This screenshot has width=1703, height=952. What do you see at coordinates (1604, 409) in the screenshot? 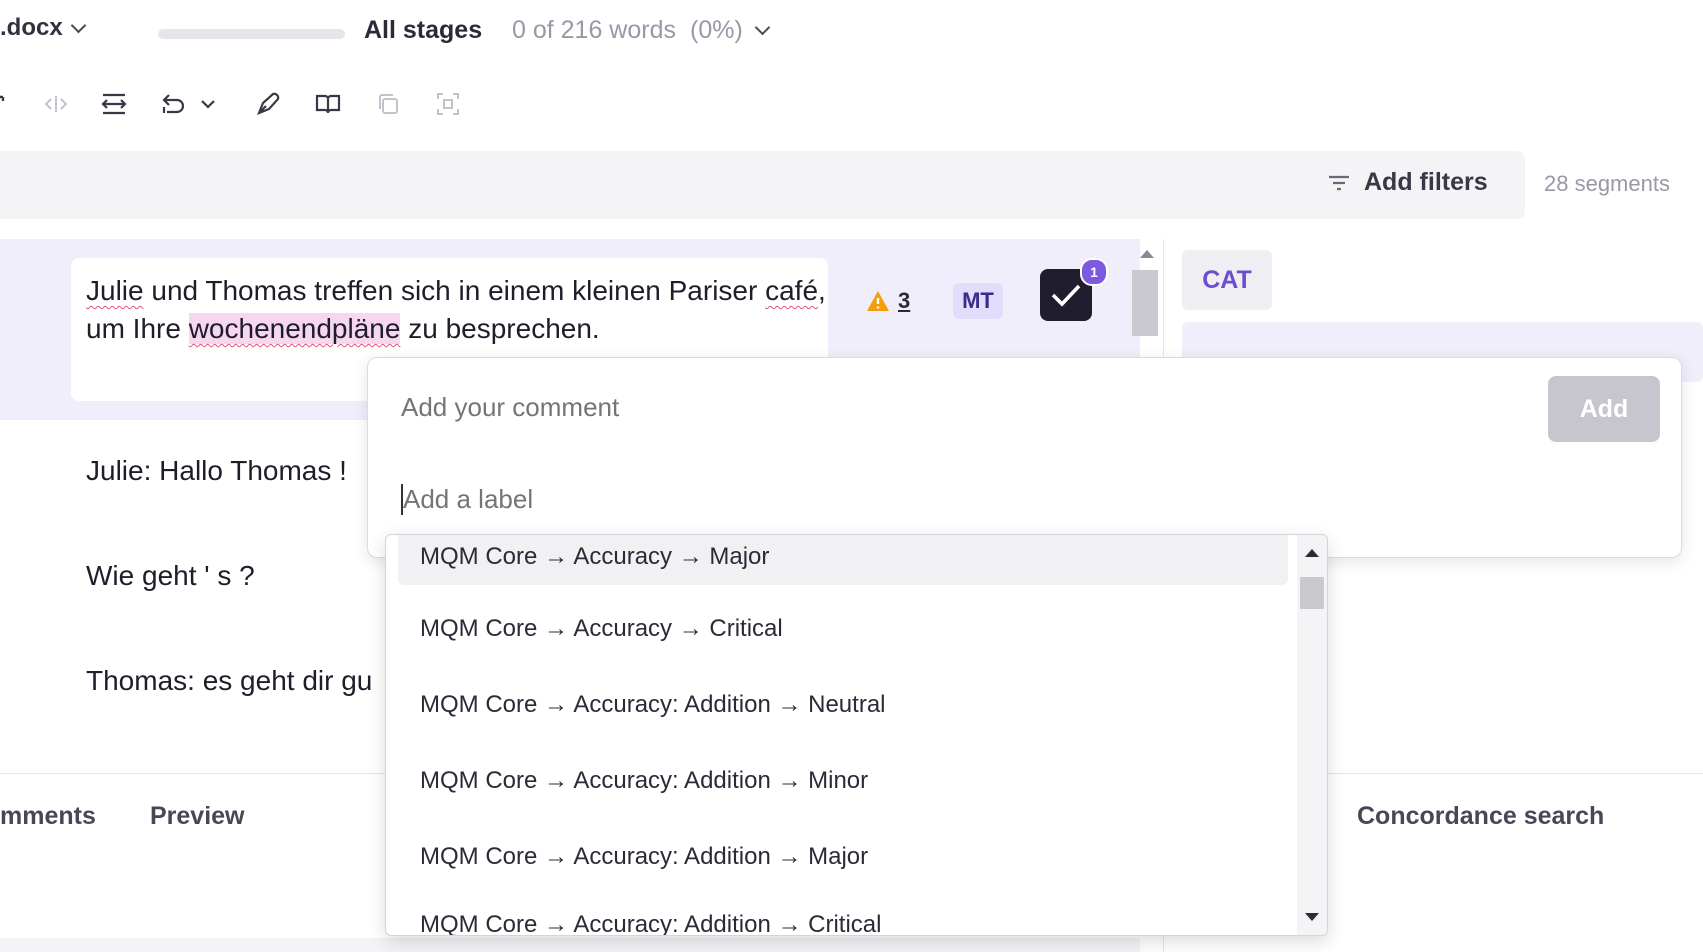
I see `add-comment-button: Add` at bounding box center [1604, 409].